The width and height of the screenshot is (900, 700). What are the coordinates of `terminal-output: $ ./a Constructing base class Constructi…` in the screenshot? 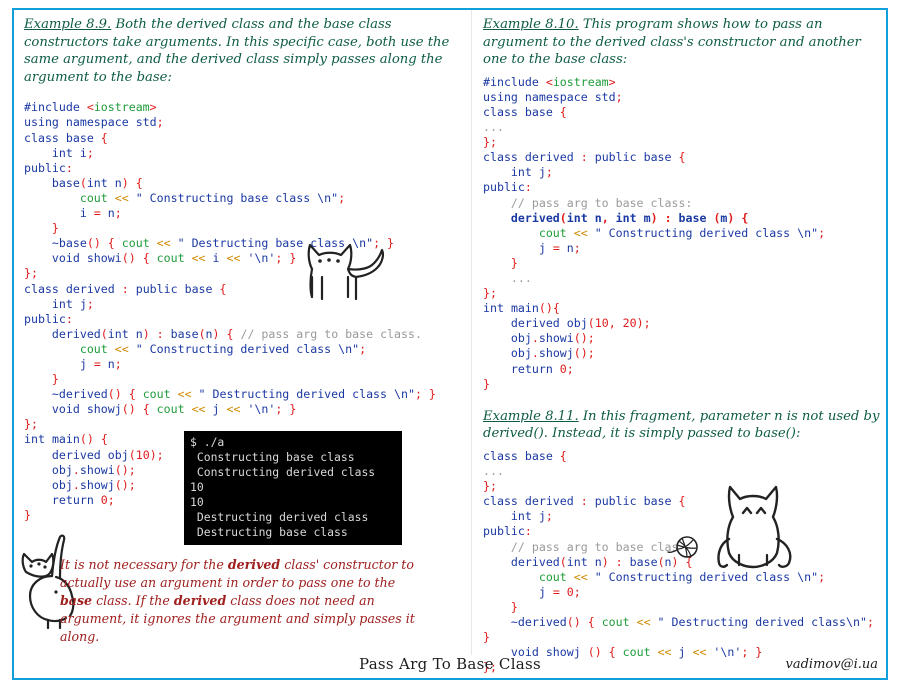 It's located at (293, 488).